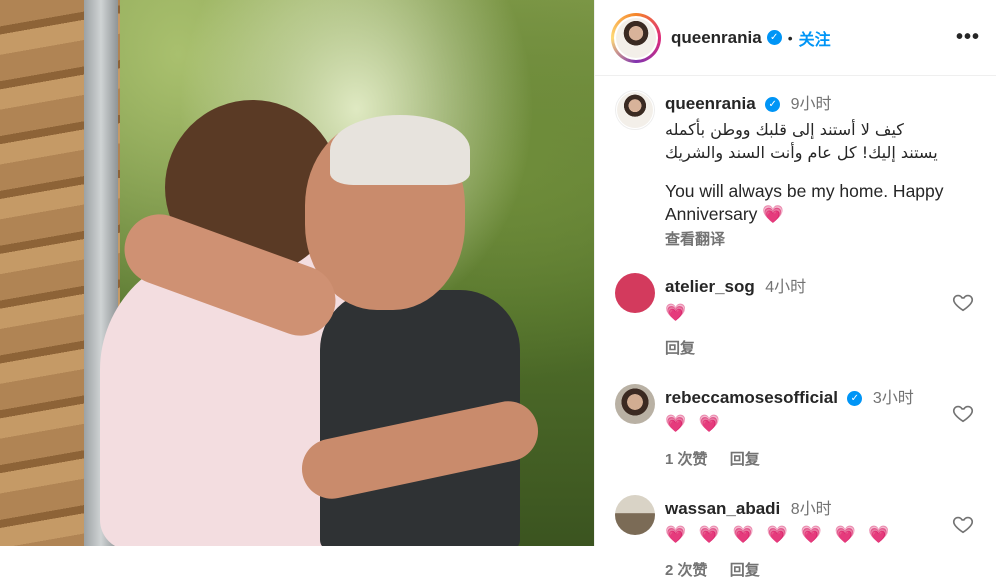 The height and width of the screenshot is (580, 996). What do you see at coordinates (400, 150) in the screenshot?
I see `man-hair` at bounding box center [400, 150].